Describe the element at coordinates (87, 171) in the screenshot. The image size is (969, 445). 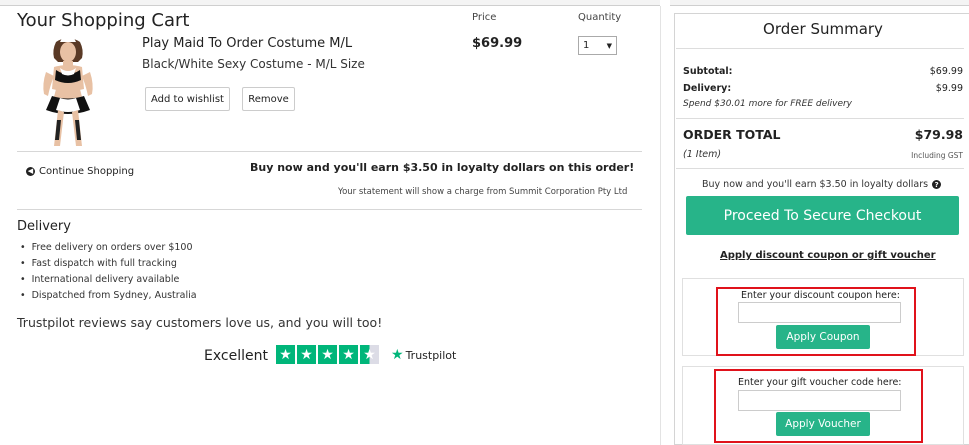
I see `continue-shopping-label: Continue Shopping` at that location.